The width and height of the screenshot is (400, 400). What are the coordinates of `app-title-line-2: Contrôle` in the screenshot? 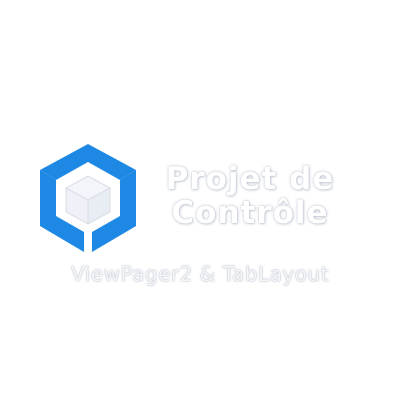 It's located at (250, 213).